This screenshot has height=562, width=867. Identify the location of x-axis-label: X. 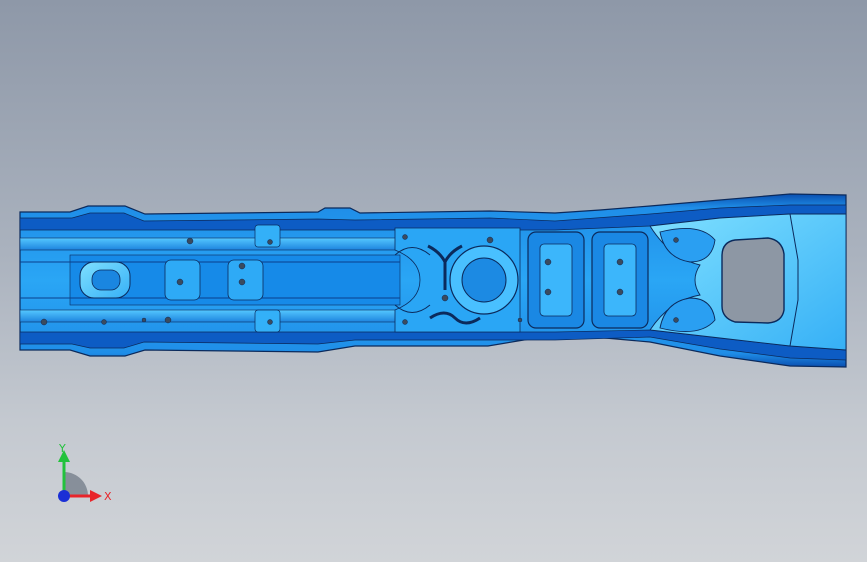
(108, 496).